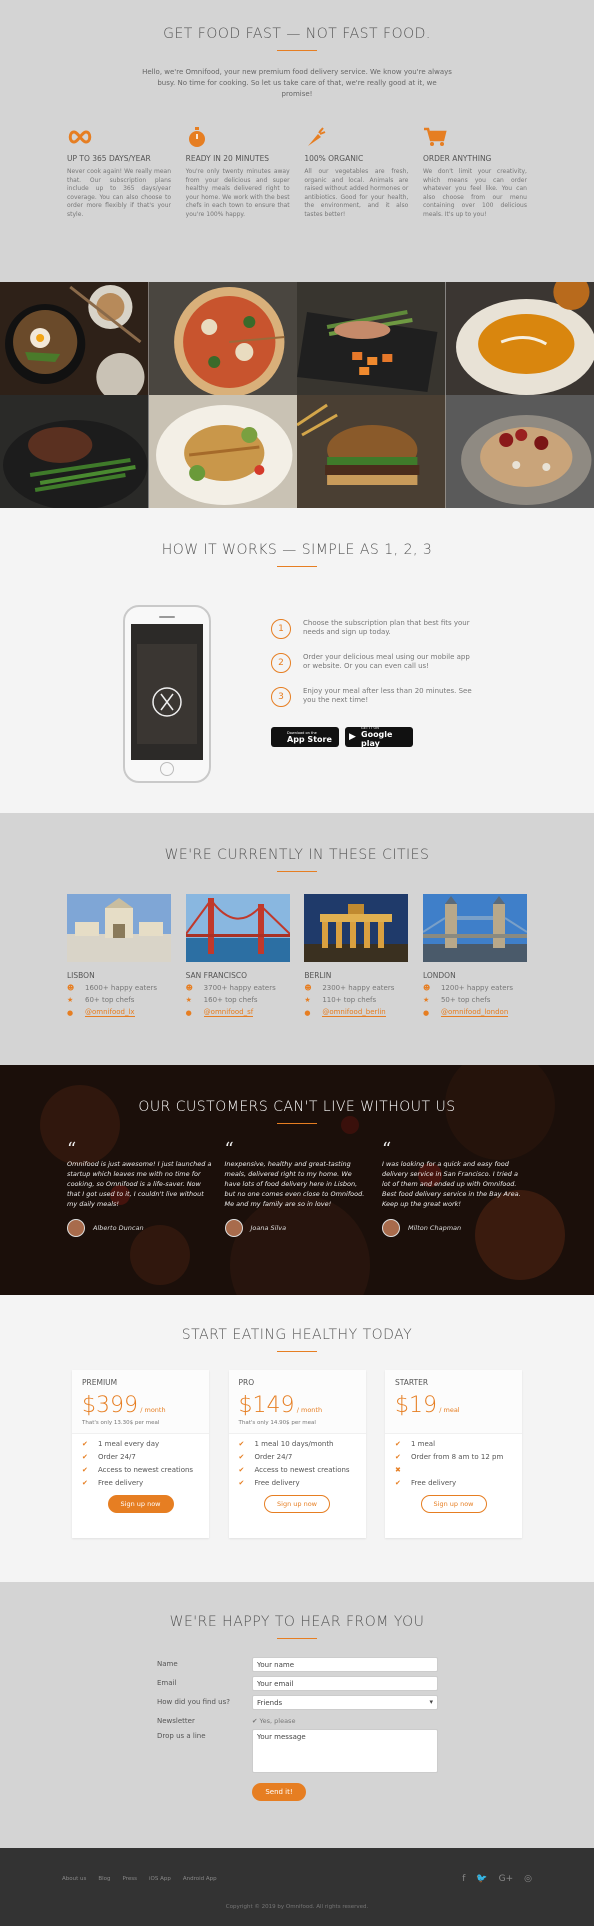 This screenshot has height=1926, width=594. What do you see at coordinates (297, 34) in the screenshot?
I see `features-title: GET FOOD FAST — NOT FAST FOOD.` at bounding box center [297, 34].